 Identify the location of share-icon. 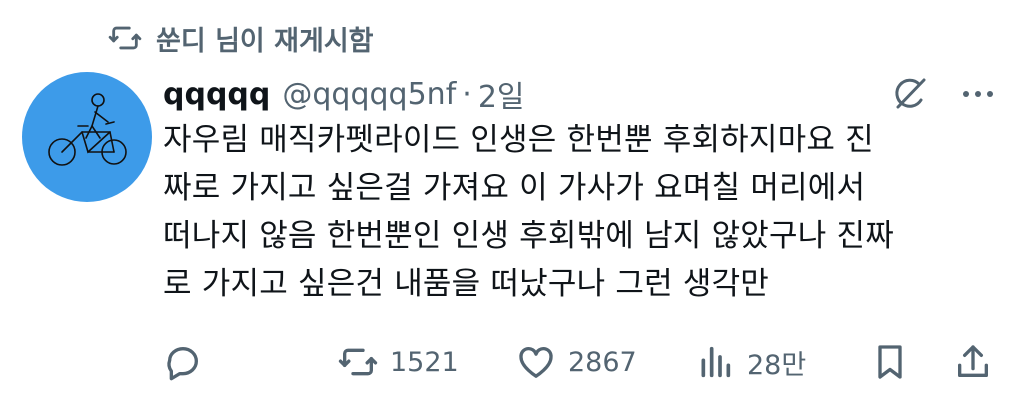
(973, 361).